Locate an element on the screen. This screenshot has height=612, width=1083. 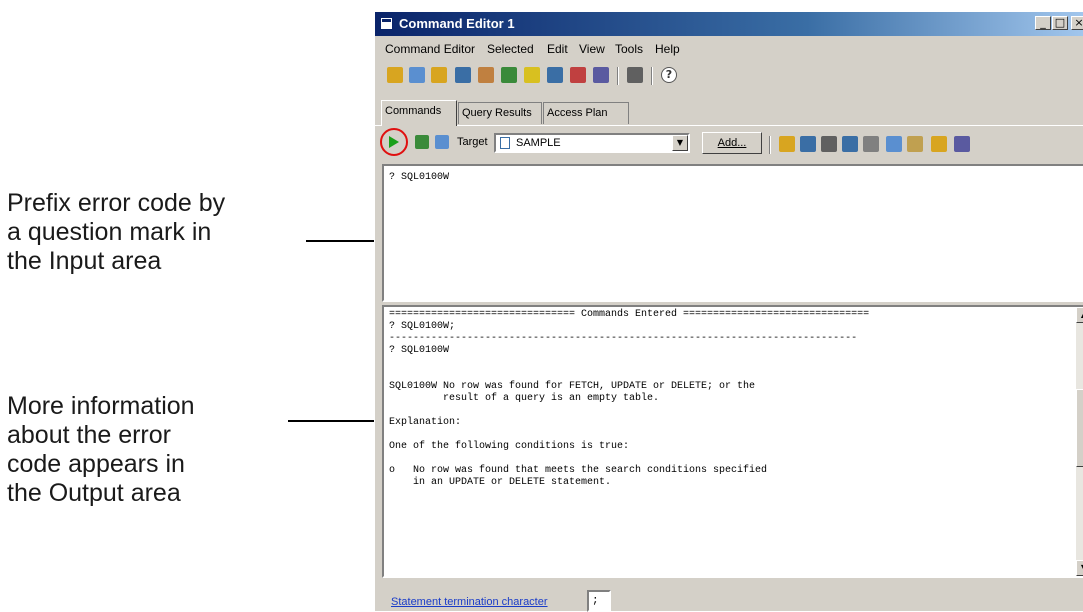
configuration-assistant-icon is located at coordinates (601, 75).